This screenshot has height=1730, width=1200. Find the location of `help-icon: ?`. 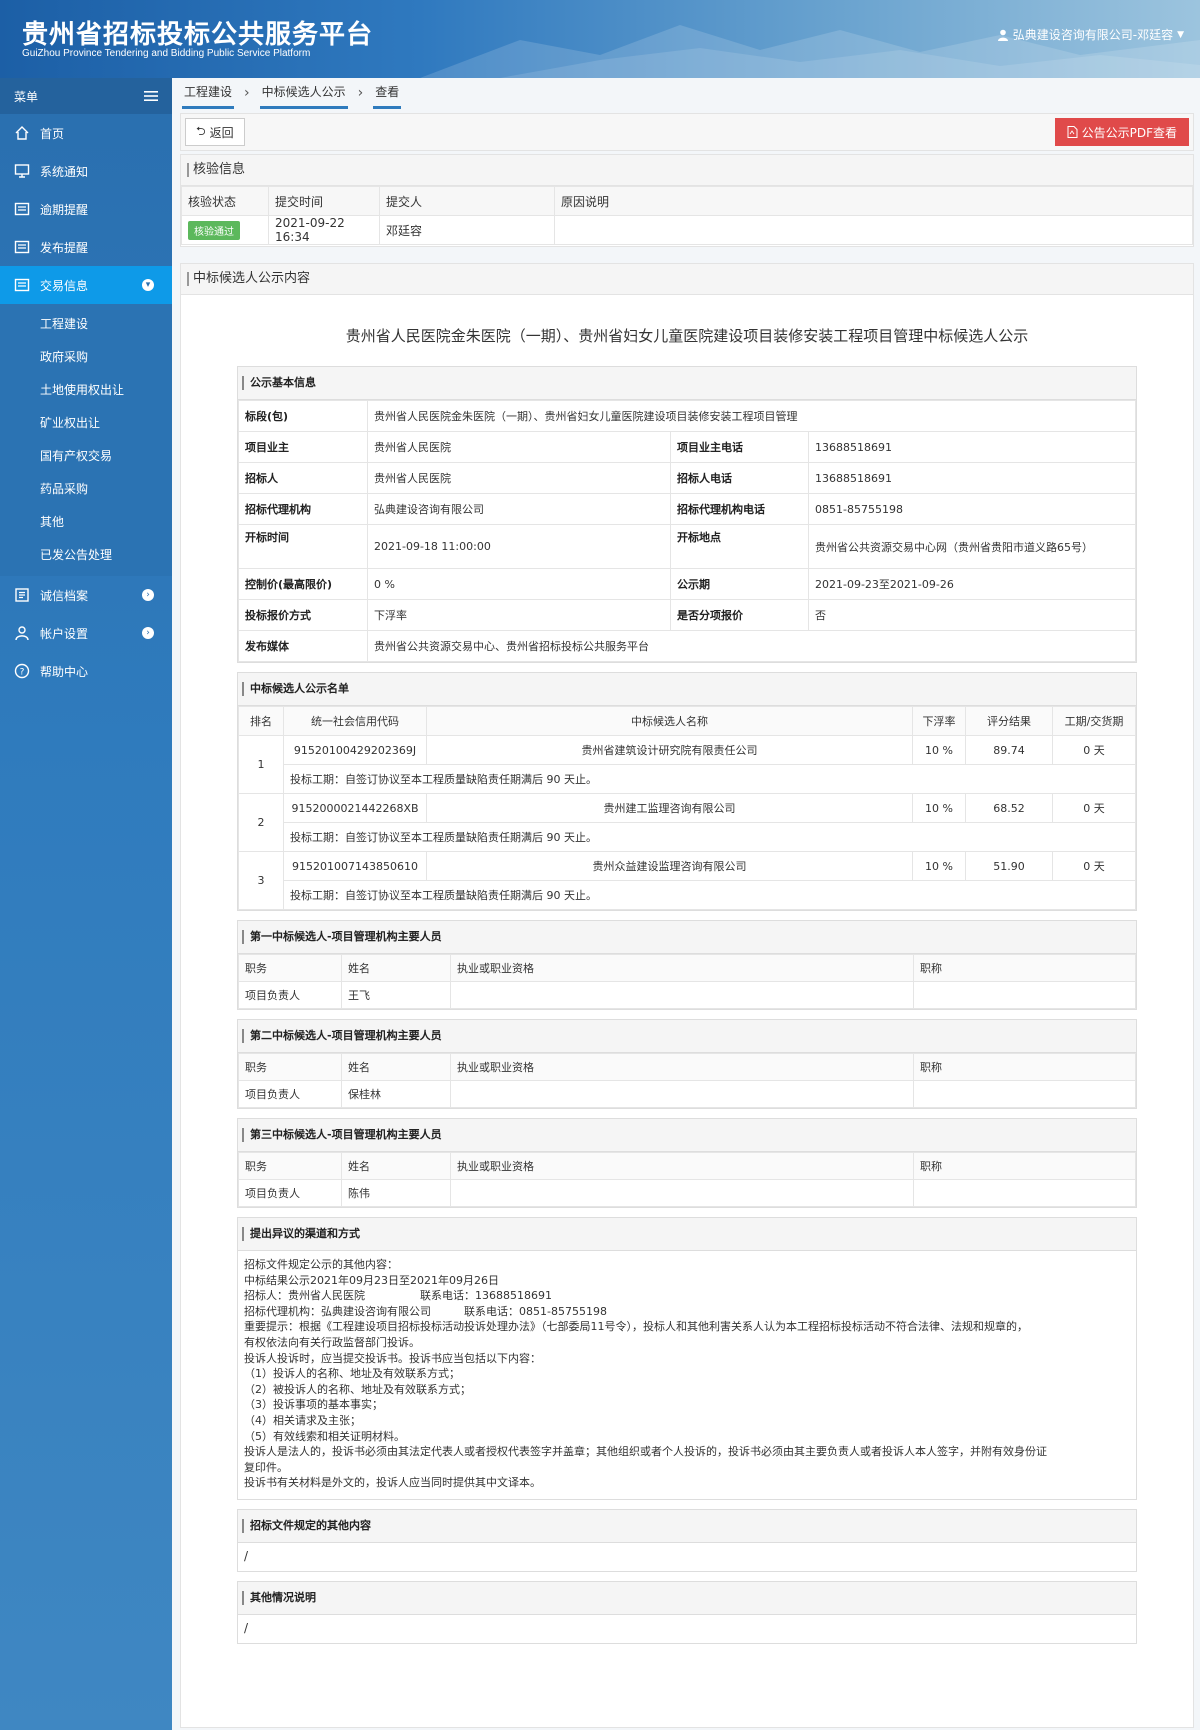

help-icon: ? is located at coordinates (22, 671).